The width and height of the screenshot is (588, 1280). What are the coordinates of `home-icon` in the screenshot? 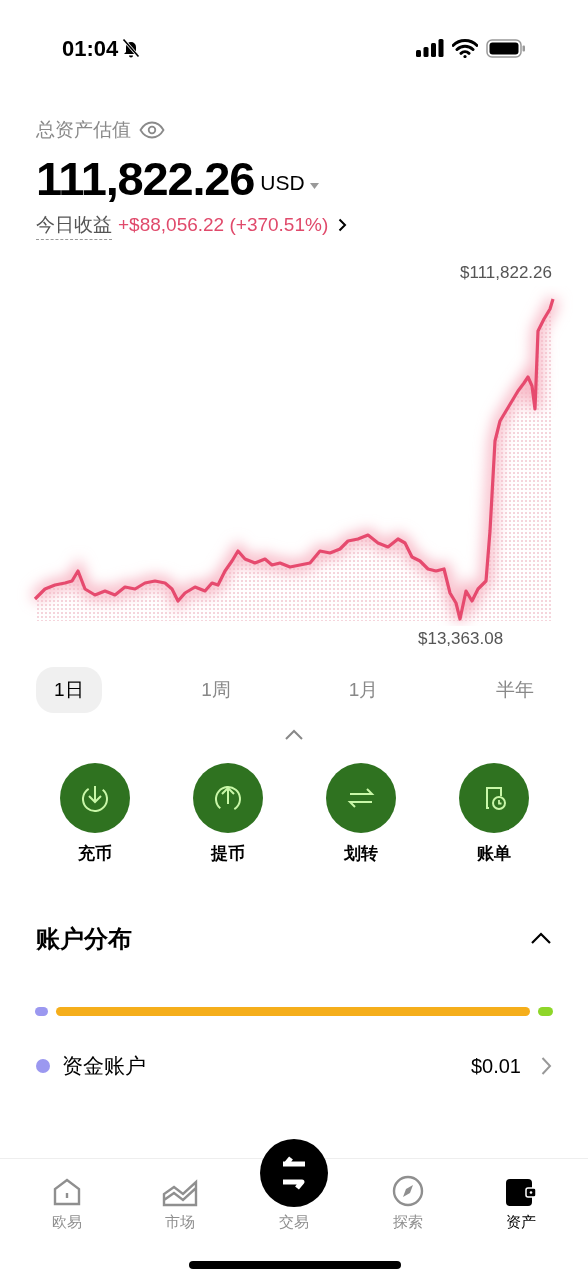 It's located at (66, 1191).